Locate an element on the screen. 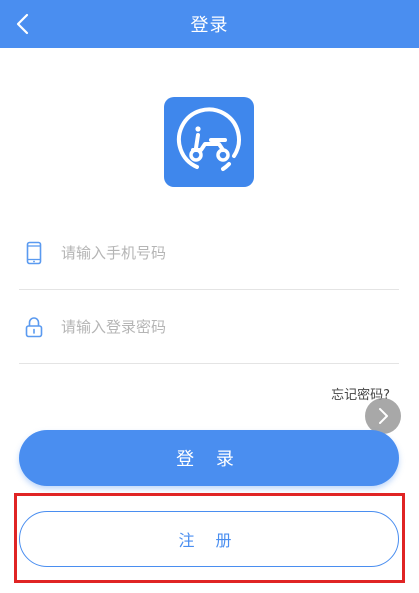  phone-icon is located at coordinates (34, 253).